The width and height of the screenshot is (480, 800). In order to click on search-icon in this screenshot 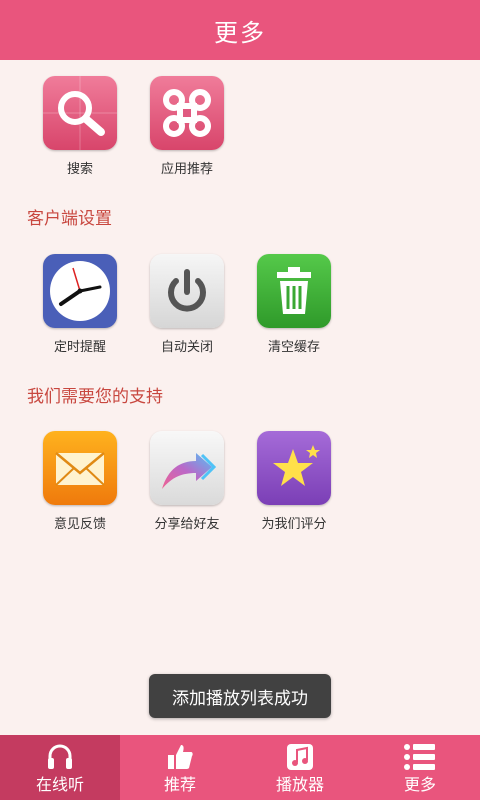, I will do `click(80, 113)`.